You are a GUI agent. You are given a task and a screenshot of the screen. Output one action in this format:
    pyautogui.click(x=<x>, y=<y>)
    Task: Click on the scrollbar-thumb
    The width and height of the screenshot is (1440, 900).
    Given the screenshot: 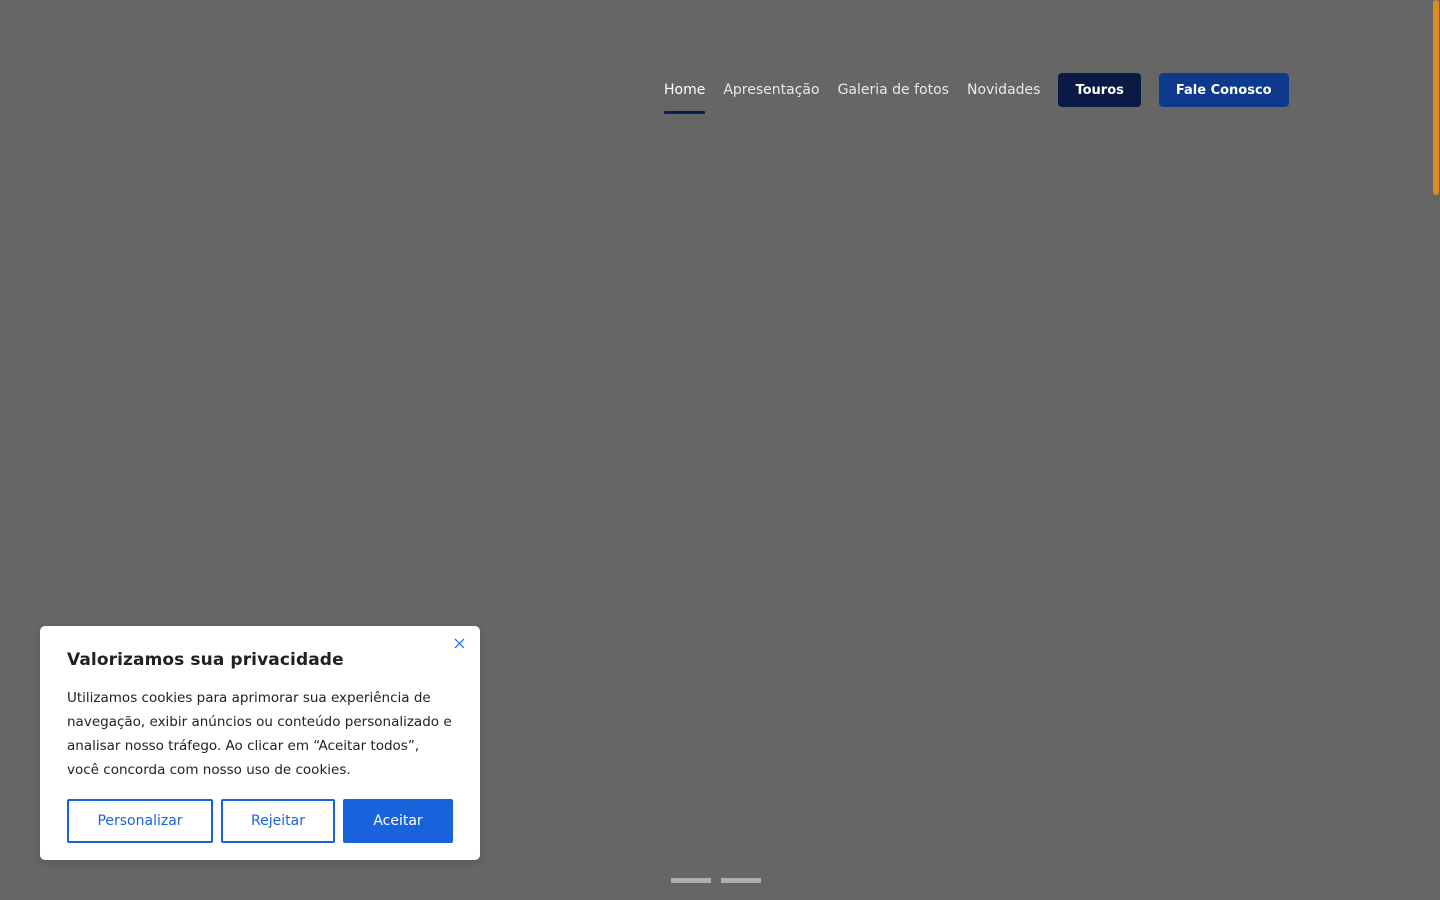 What is the action you would take?
    pyautogui.click(x=1436, y=97)
    